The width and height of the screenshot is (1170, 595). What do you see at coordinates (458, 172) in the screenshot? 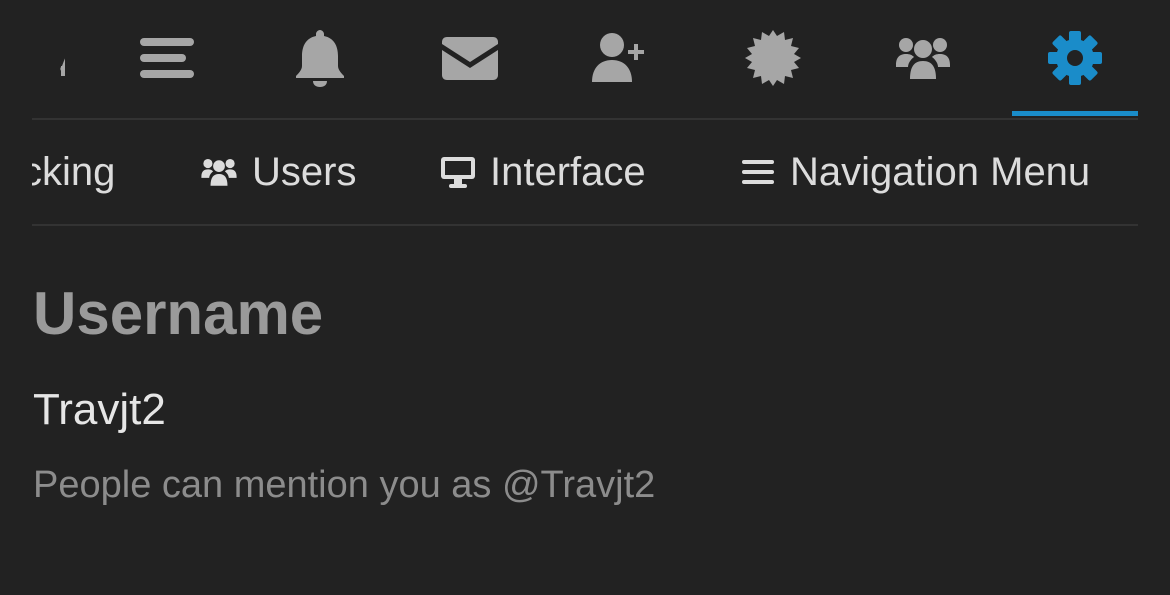
I see `desktop-icon` at bounding box center [458, 172].